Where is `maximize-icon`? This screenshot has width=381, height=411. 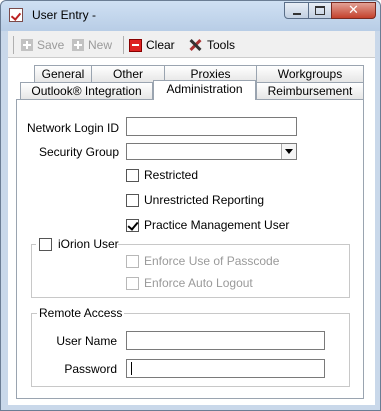 maximize-icon is located at coordinates (320, 10).